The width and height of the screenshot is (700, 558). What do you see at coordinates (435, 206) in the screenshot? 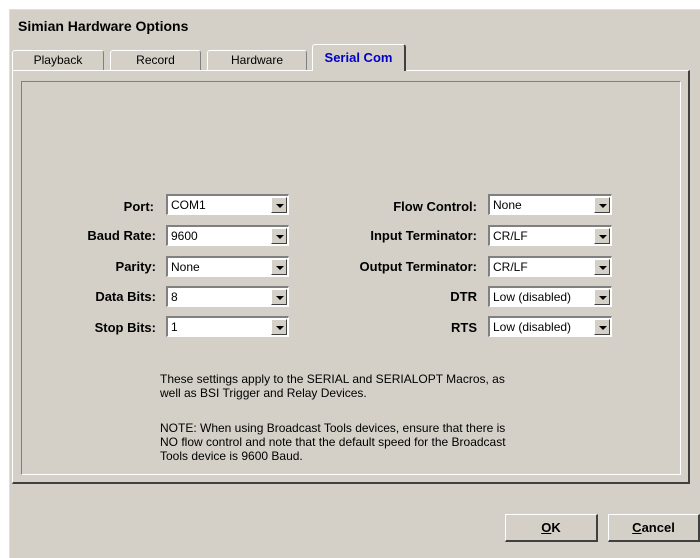
I see `flow-control-label: Flow Control:` at bounding box center [435, 206].